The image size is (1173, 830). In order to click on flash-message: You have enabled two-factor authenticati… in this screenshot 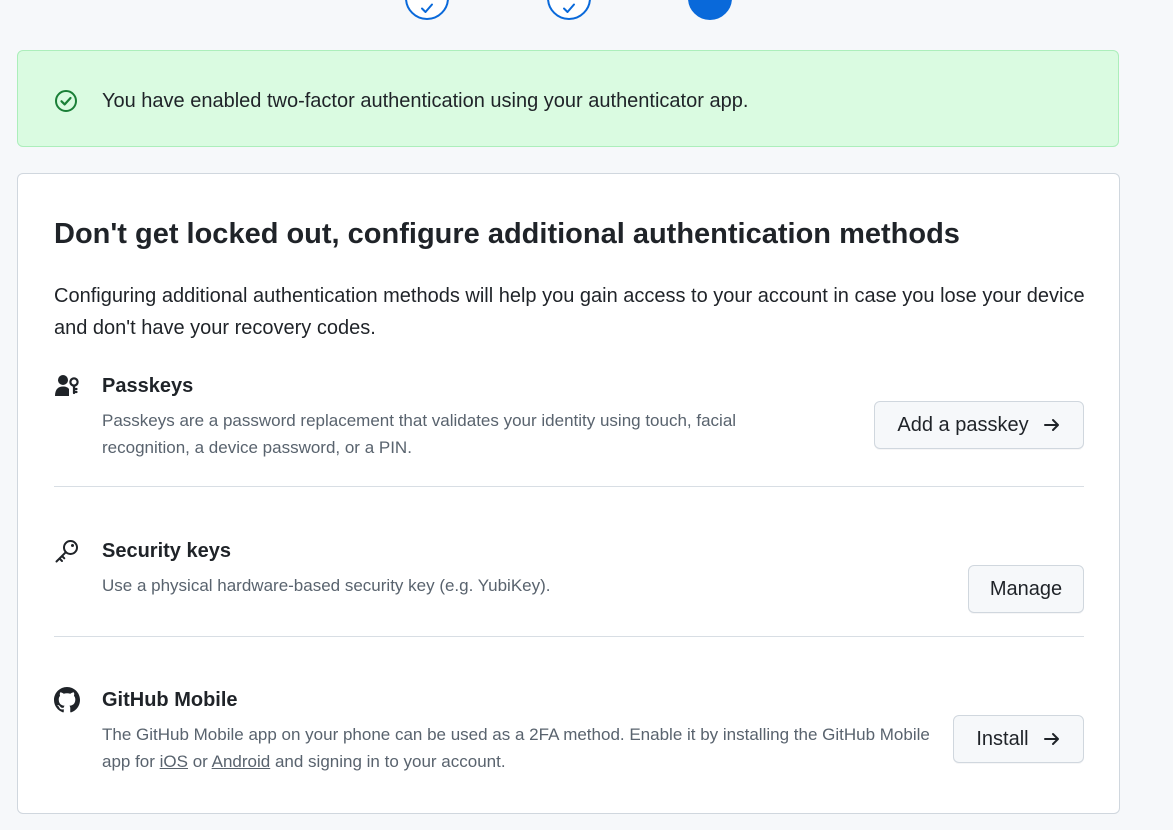, I will do `click(425, 101)`.